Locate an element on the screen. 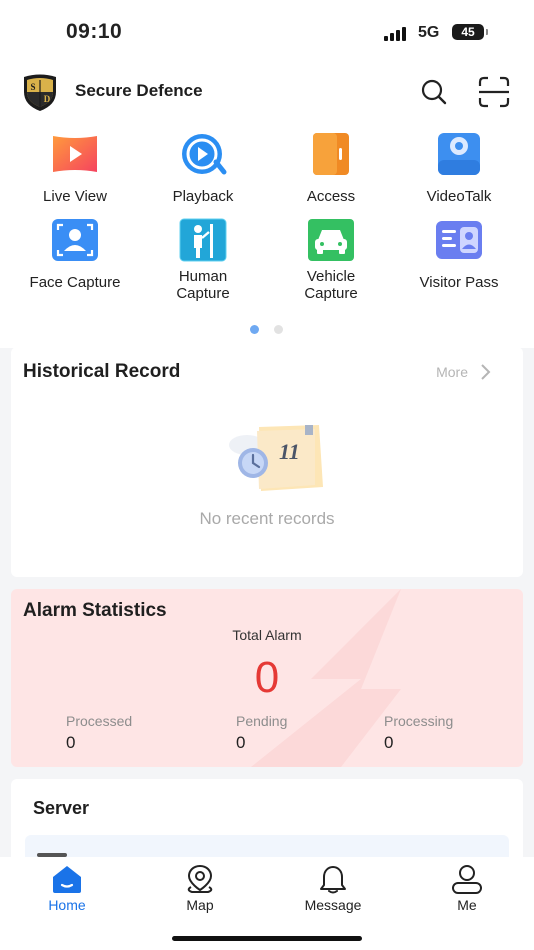 Image resolution: width=534 pixels, height=950 pixels. face-capture-icon is located at coordinates (75, 240).